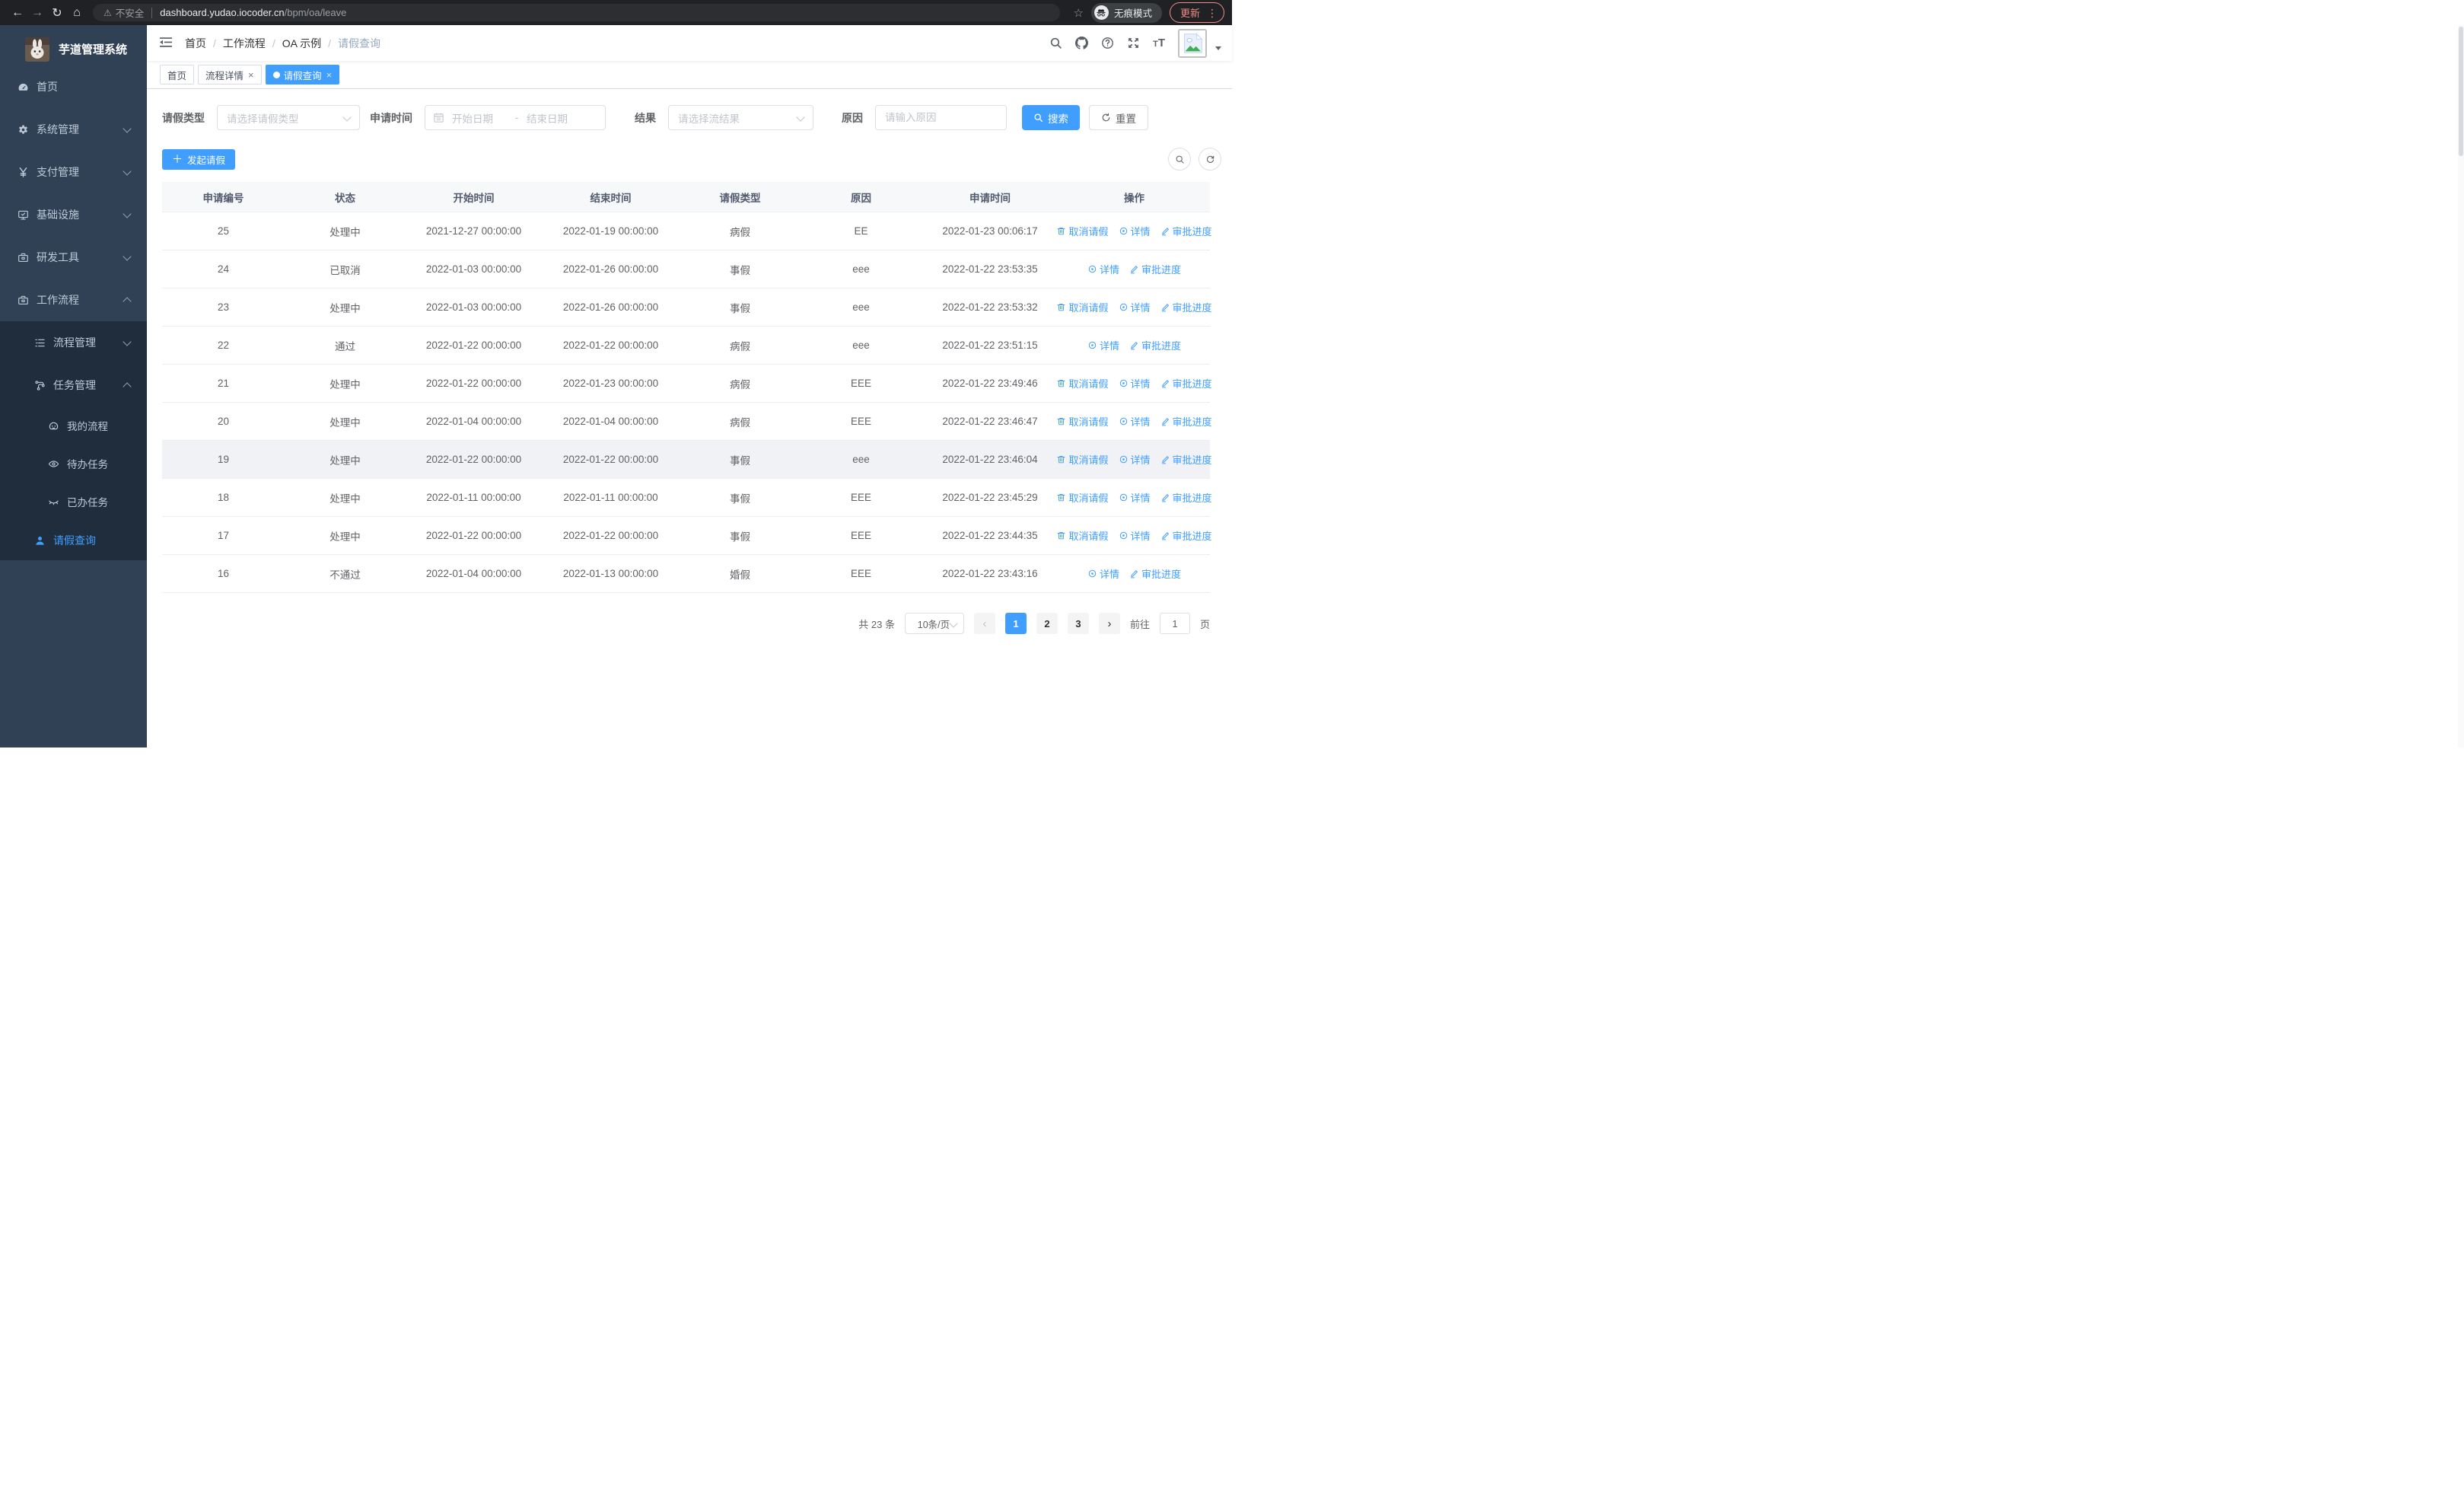  I want to click on toolbox-icon, so click(23, 258).